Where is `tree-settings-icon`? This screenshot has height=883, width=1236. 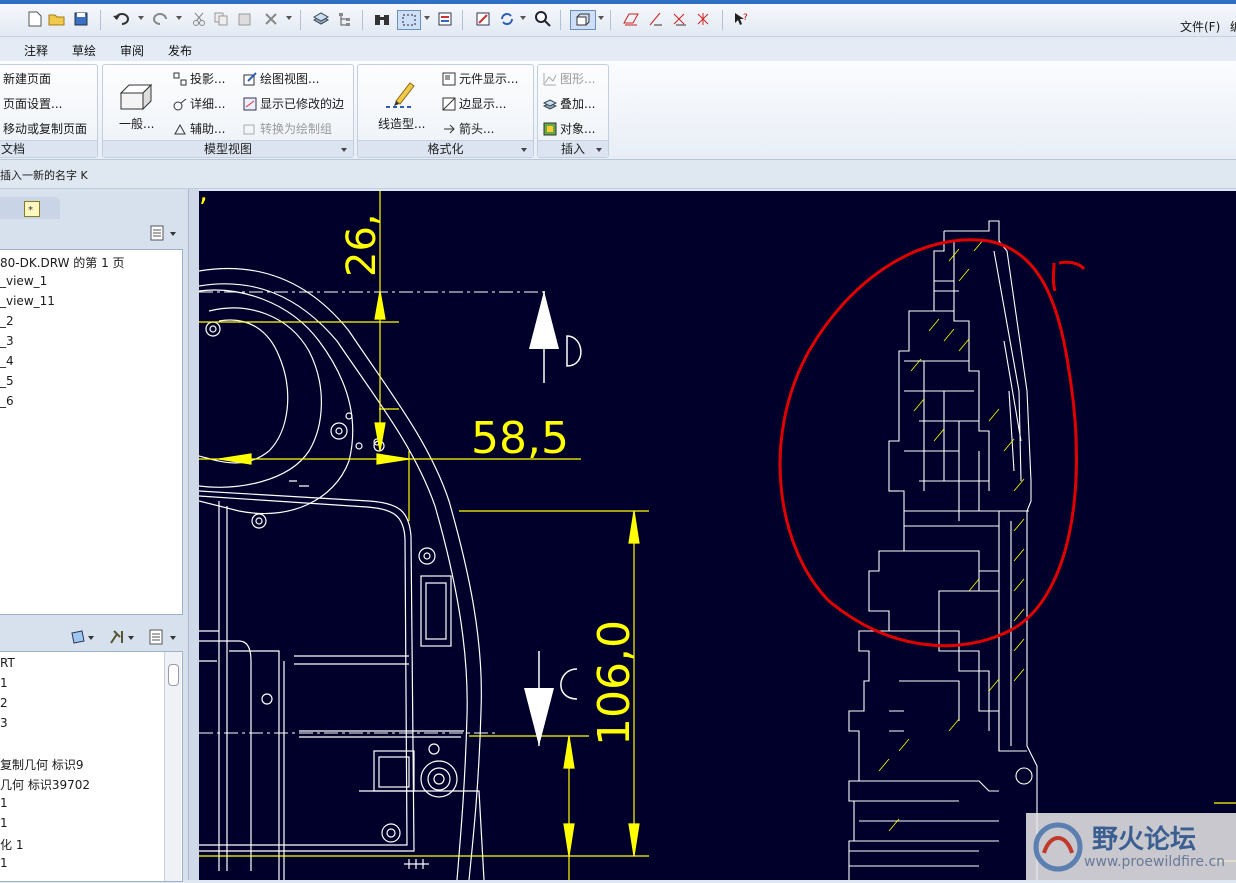 tree-settings-icon is located at coordinates (165, 234).